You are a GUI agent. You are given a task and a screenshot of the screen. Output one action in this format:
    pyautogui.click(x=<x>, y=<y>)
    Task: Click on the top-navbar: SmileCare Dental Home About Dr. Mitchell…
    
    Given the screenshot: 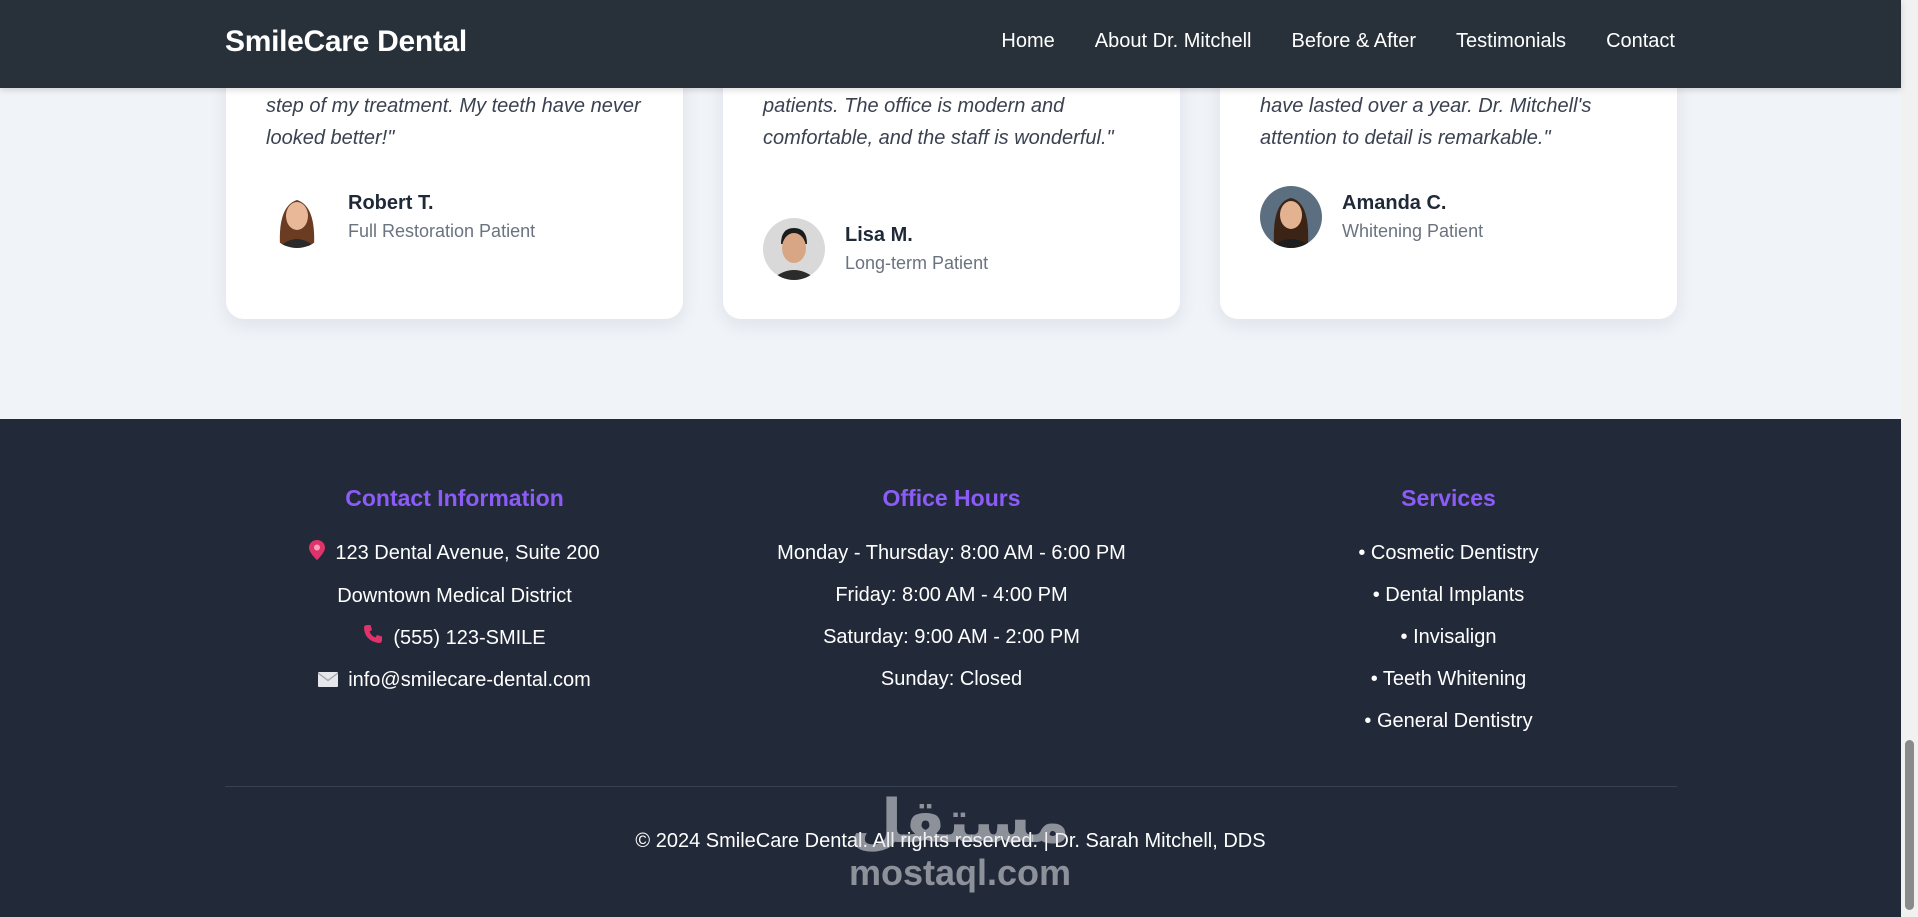 What is the action you would take?
    pyautogui.click(x=950, y=44)
    